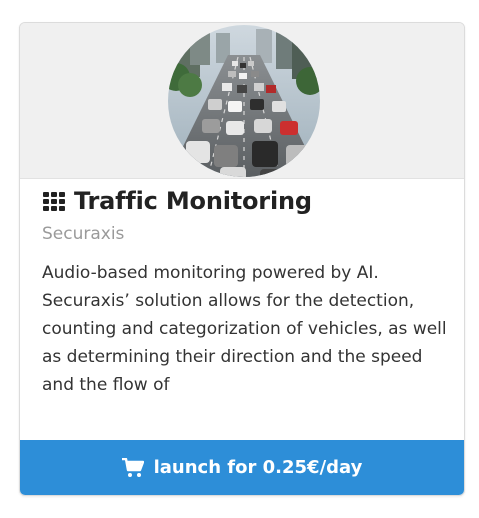 Image resolution: width=479 pixels, height=518 pixels. What do you see at coordinates (193, 201) in the screenshot?
I see `card-title: Traffic Monitoring` at bounding box center [193, 201].